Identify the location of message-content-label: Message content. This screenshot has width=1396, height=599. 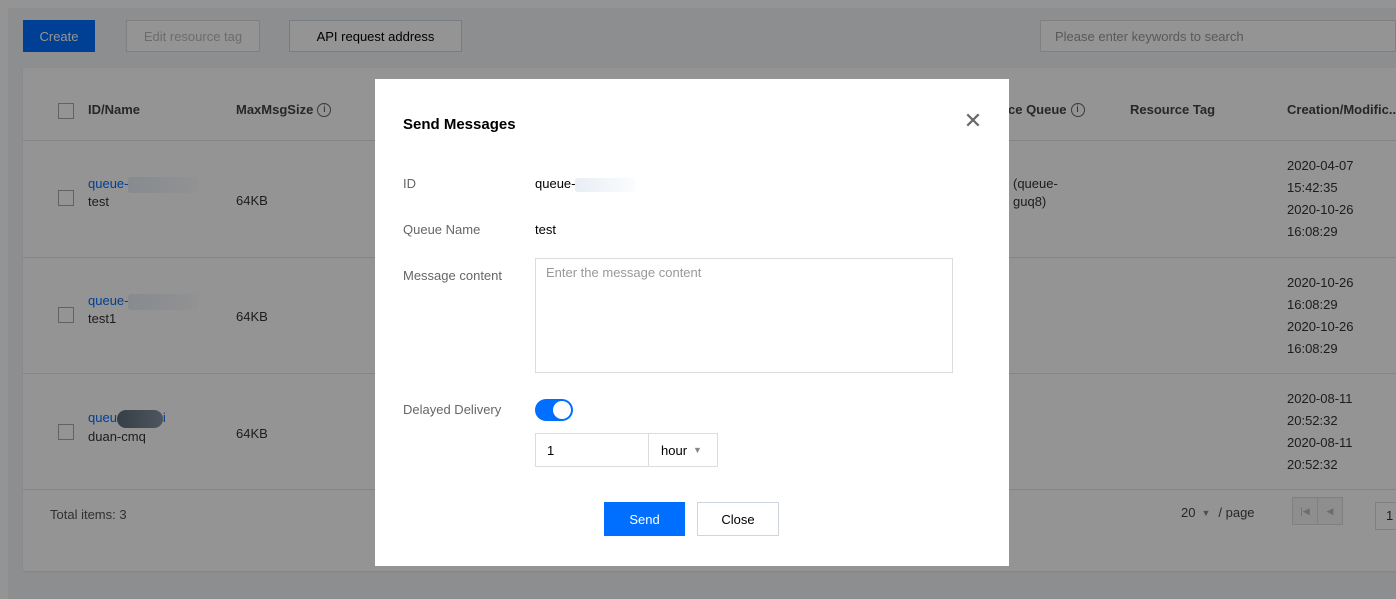
(453, 275).